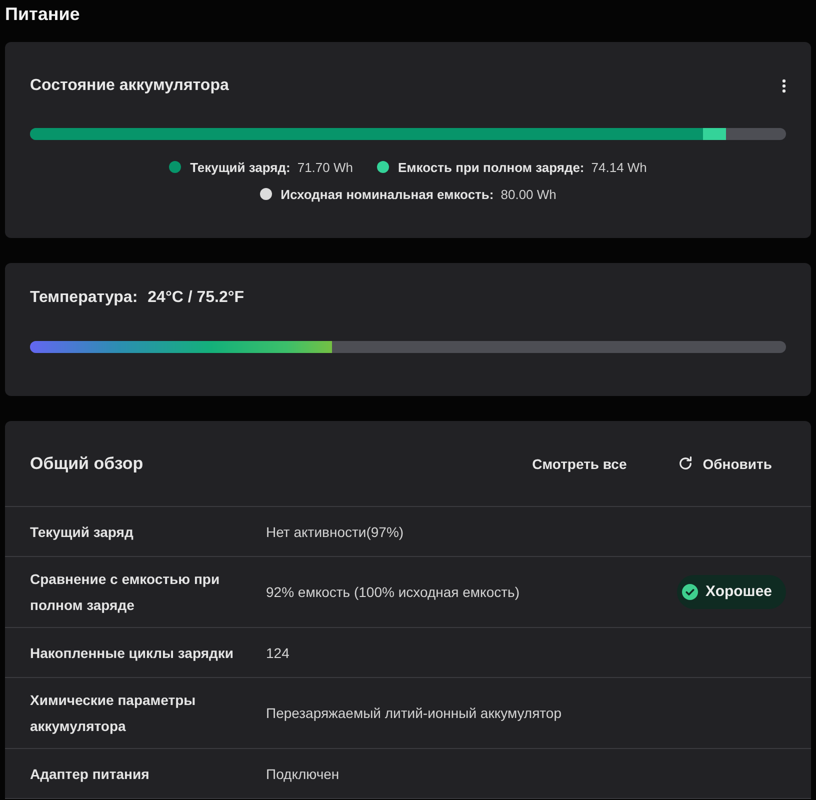 The height and width of the screenshot is (800, 816). What do you see at coordinates (685, 463) in the screenshot?
I see `refresh-icon` at bounding box center [685, 463].